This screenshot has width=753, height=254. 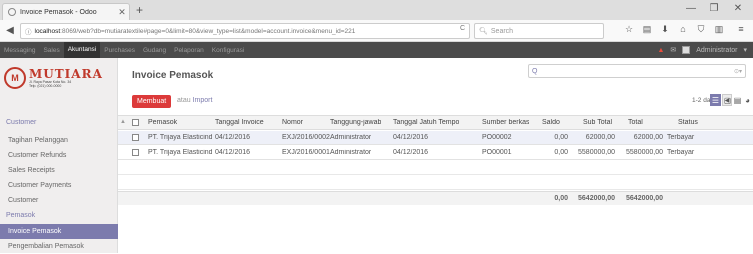 I want to click on col-total: Total, so click(x=635, y=122).